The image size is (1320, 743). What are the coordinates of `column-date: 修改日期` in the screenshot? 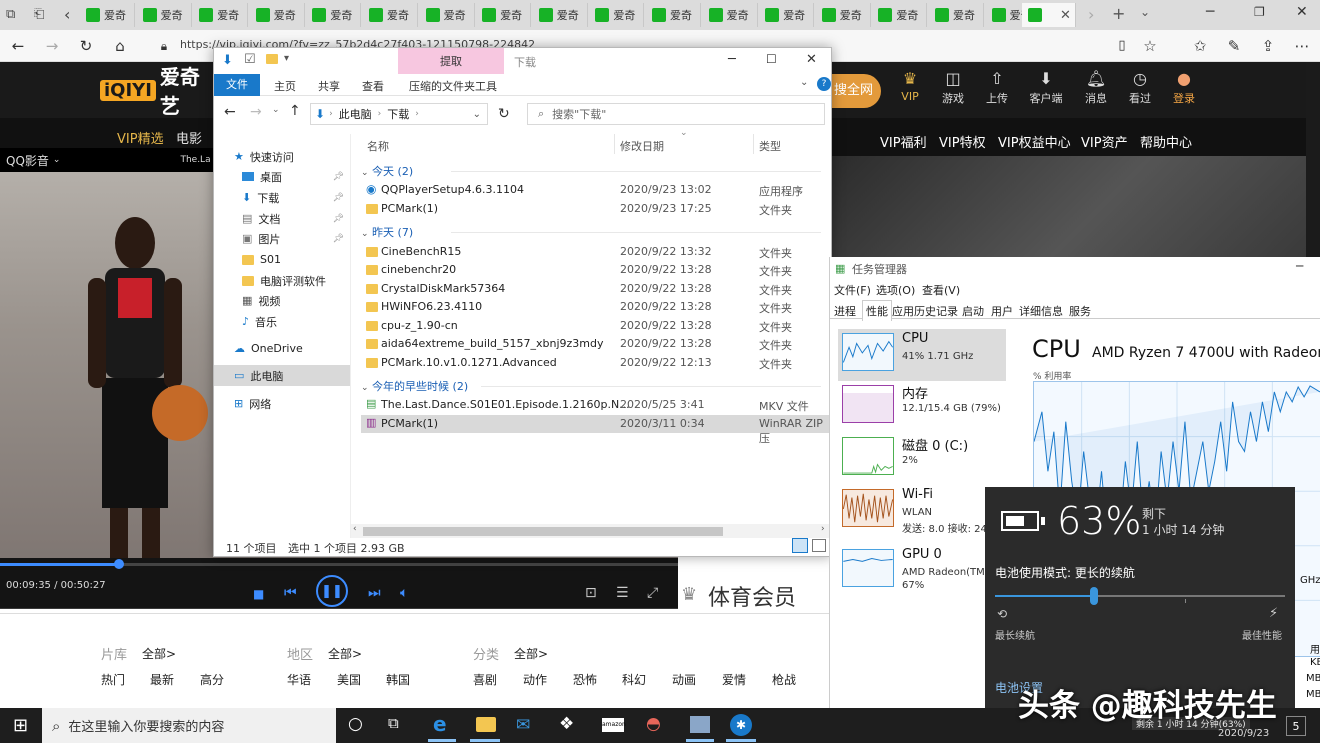 It's located at (642, 146).